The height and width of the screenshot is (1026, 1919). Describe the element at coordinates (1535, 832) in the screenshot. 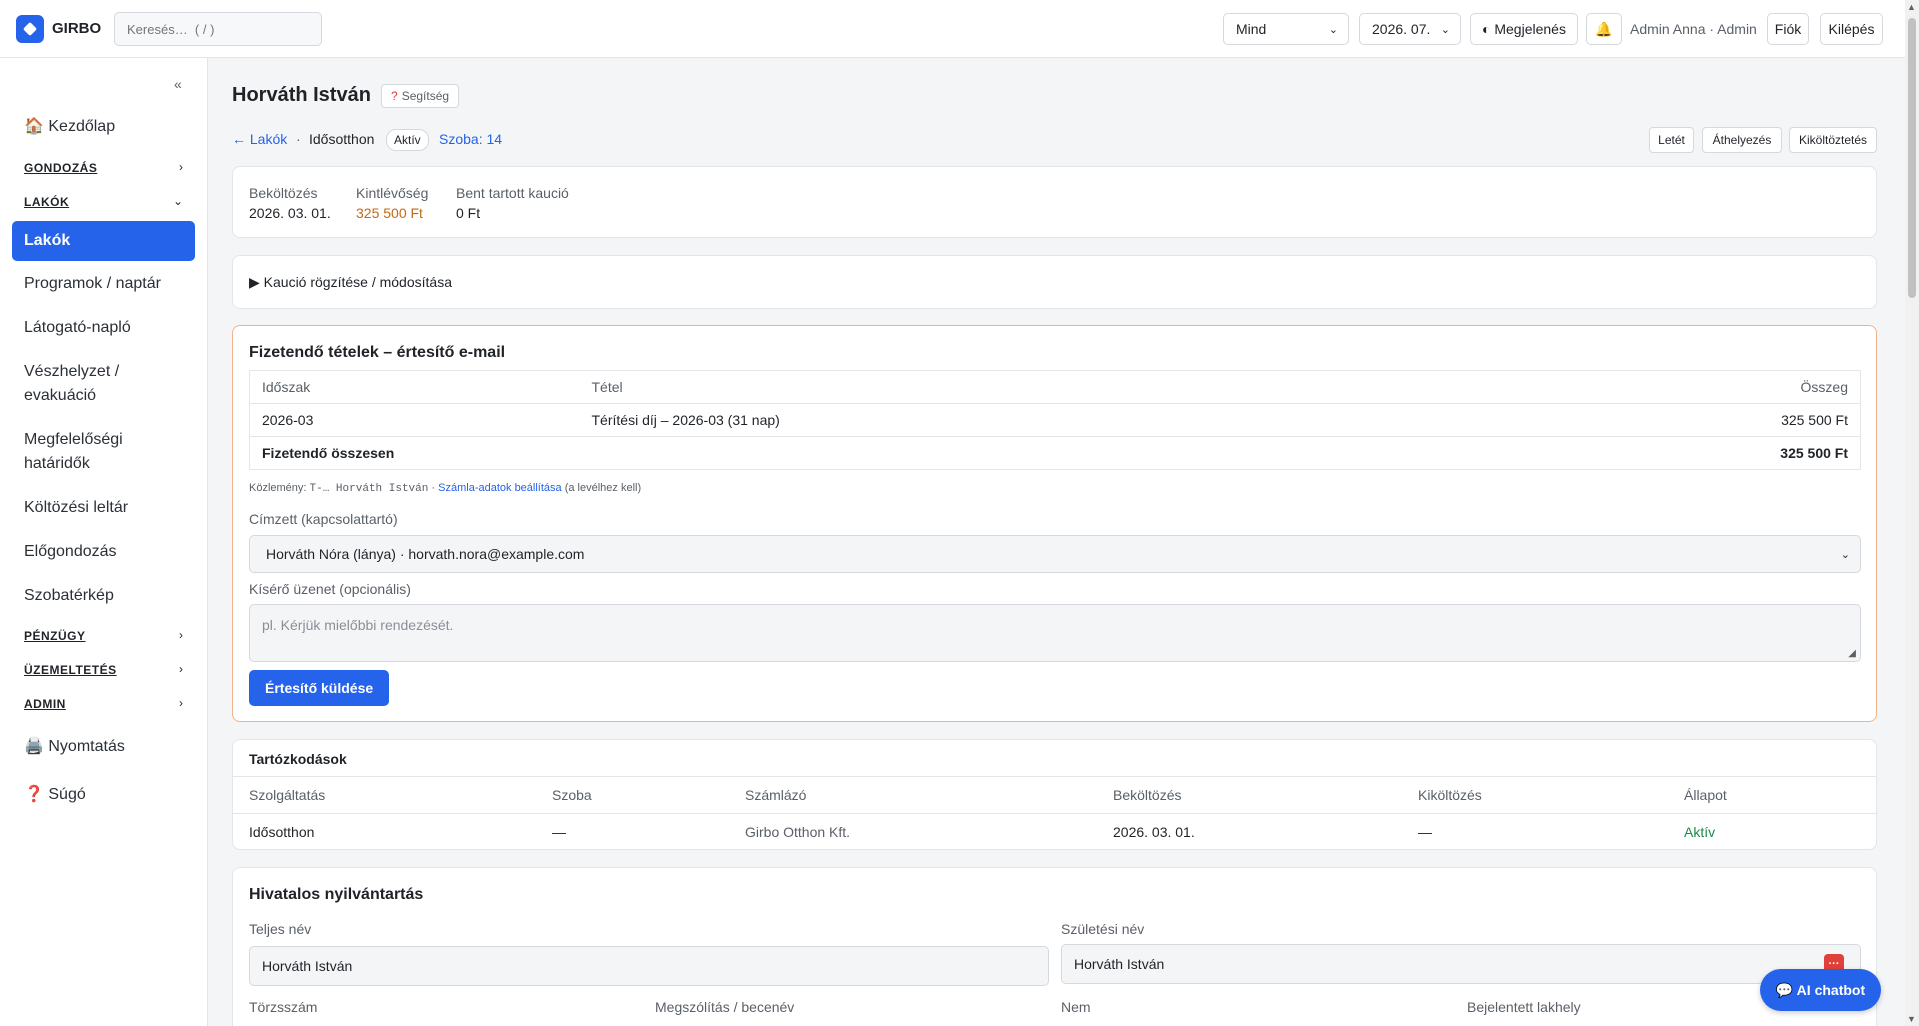

I see `move-out-cell: —` at that location.